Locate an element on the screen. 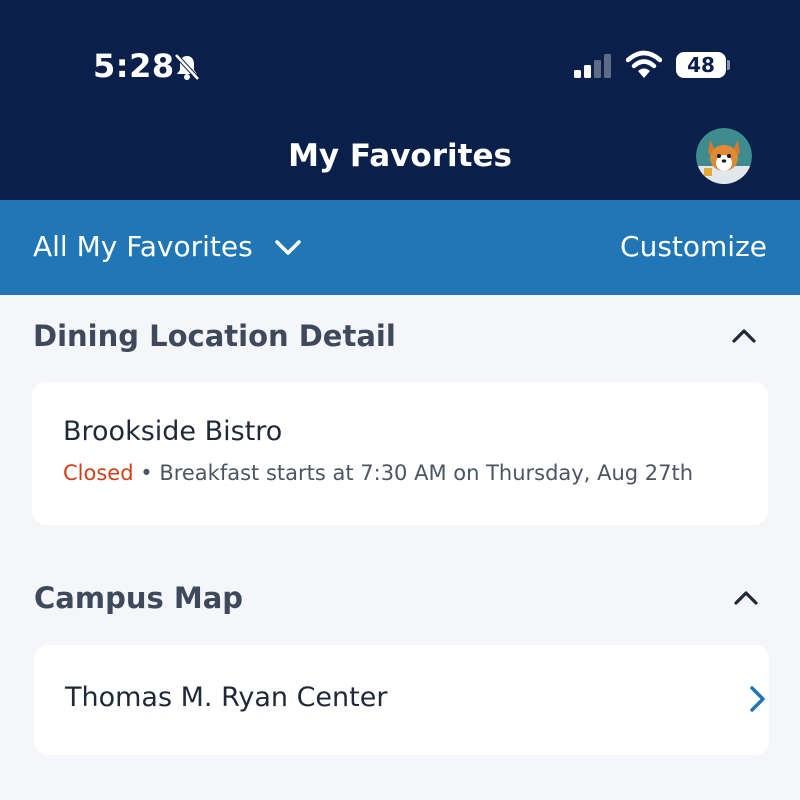  filter-bar: All My Favorites Customize is located at coordinates (400, 247).